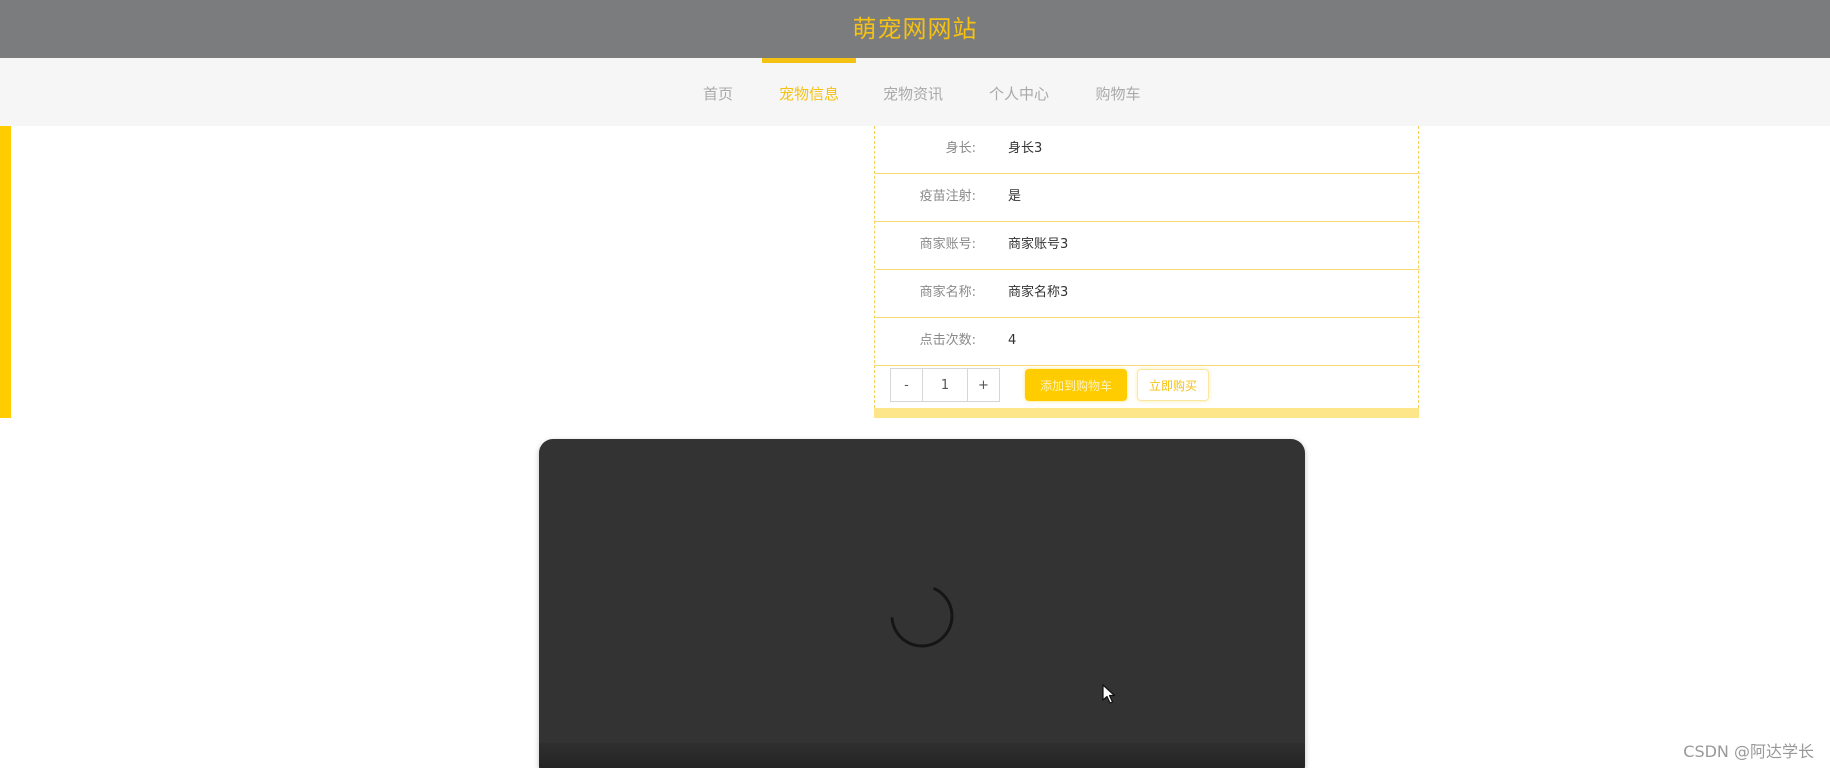 The image size is (1830, 768). I want to click on nav-item-pet-news: 宠物资讯, so click(913, 92).